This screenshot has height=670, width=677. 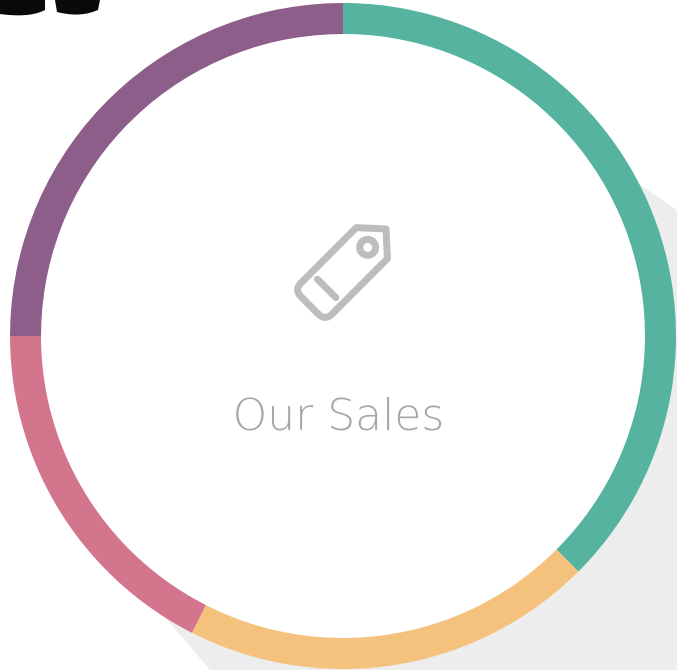 What do you see at coordinates (22, 8) in the screenshot?
I see `glyph-left-stroke` at bounding box center [22, 8].